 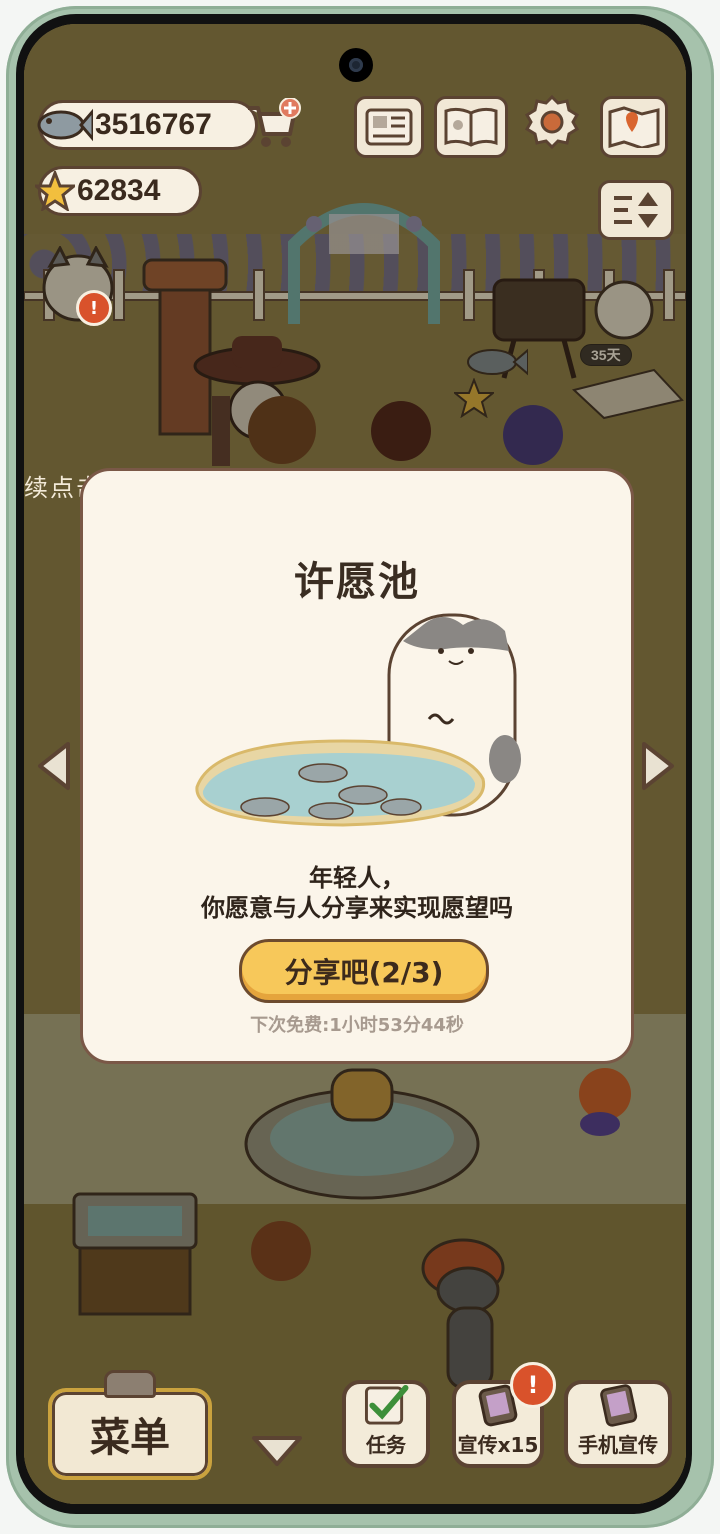 I want to click on alert-badge-promo: !, so click(x=533, y=1385).